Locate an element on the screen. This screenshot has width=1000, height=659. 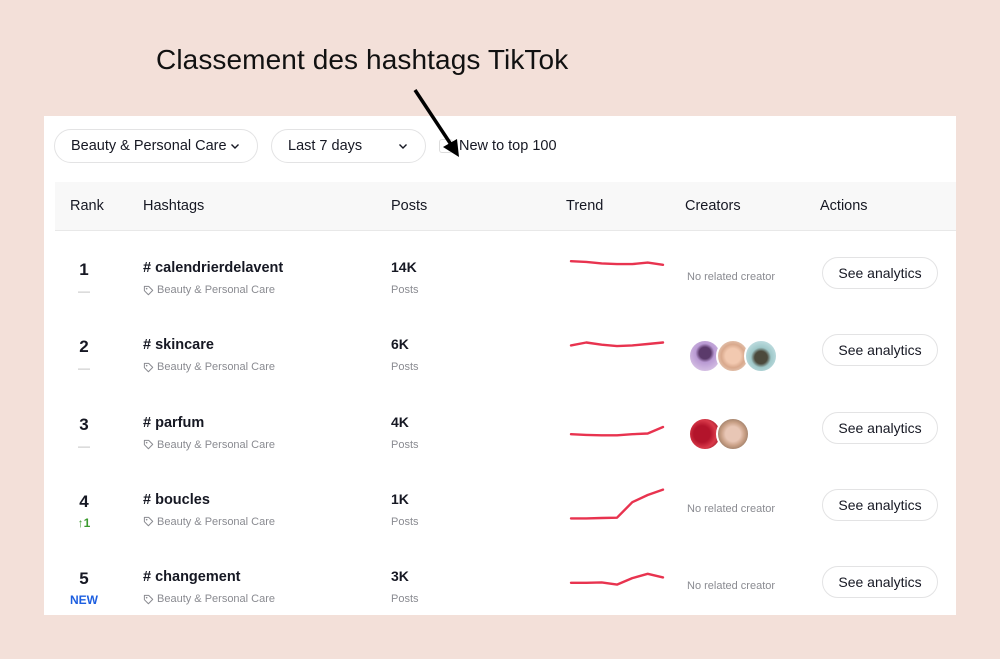
header-posts: Posts is located at coordinates (409, 206).